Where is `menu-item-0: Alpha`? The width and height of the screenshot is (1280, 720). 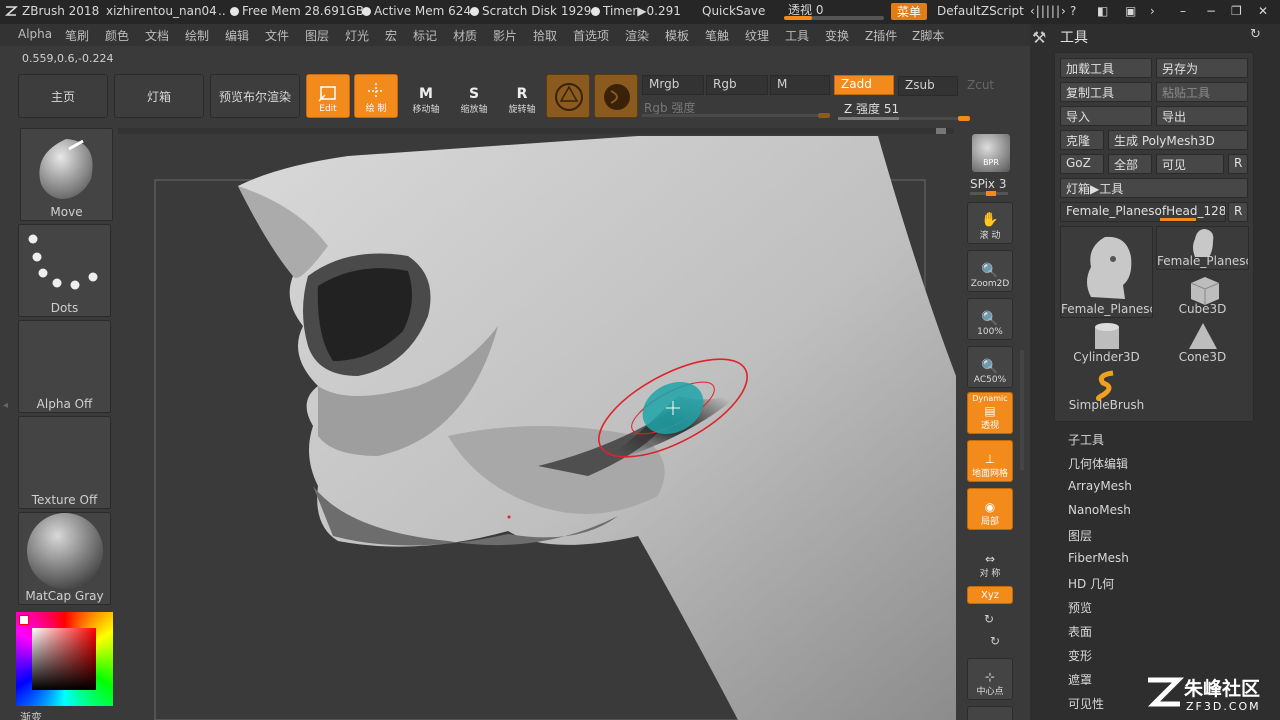
menu-item-0: Alpha is located at coordinates (35, 34).